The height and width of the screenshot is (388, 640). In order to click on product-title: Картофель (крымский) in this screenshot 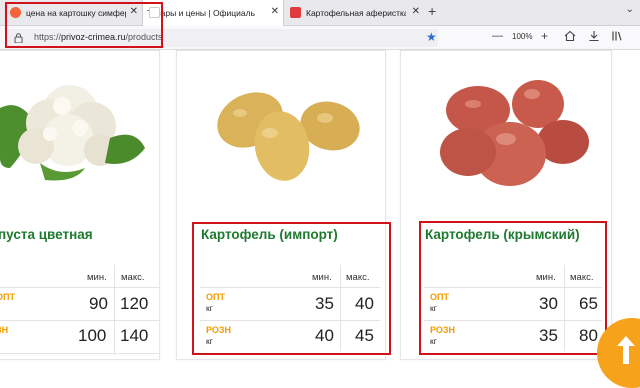, I will do `click(502, 234)`.